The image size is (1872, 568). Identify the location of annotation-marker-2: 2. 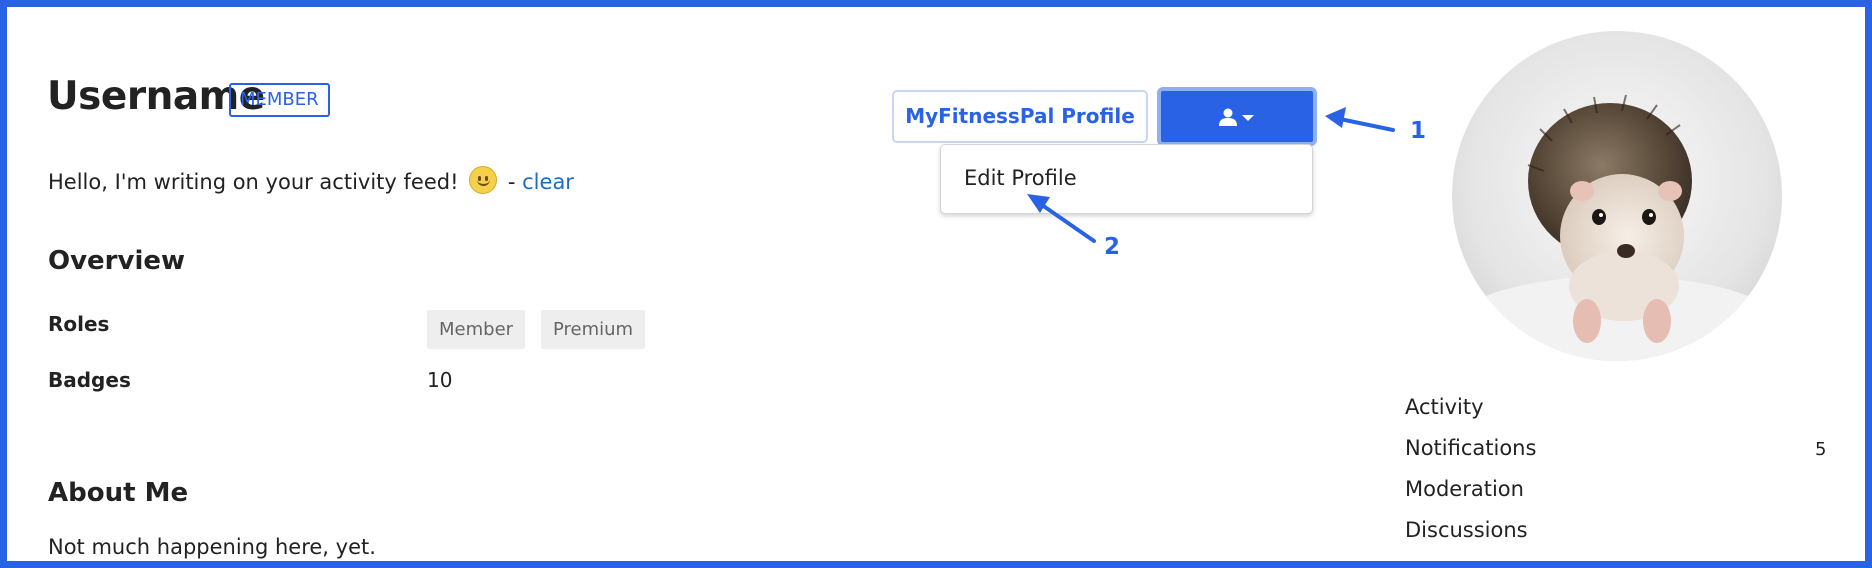
(1112, 247).